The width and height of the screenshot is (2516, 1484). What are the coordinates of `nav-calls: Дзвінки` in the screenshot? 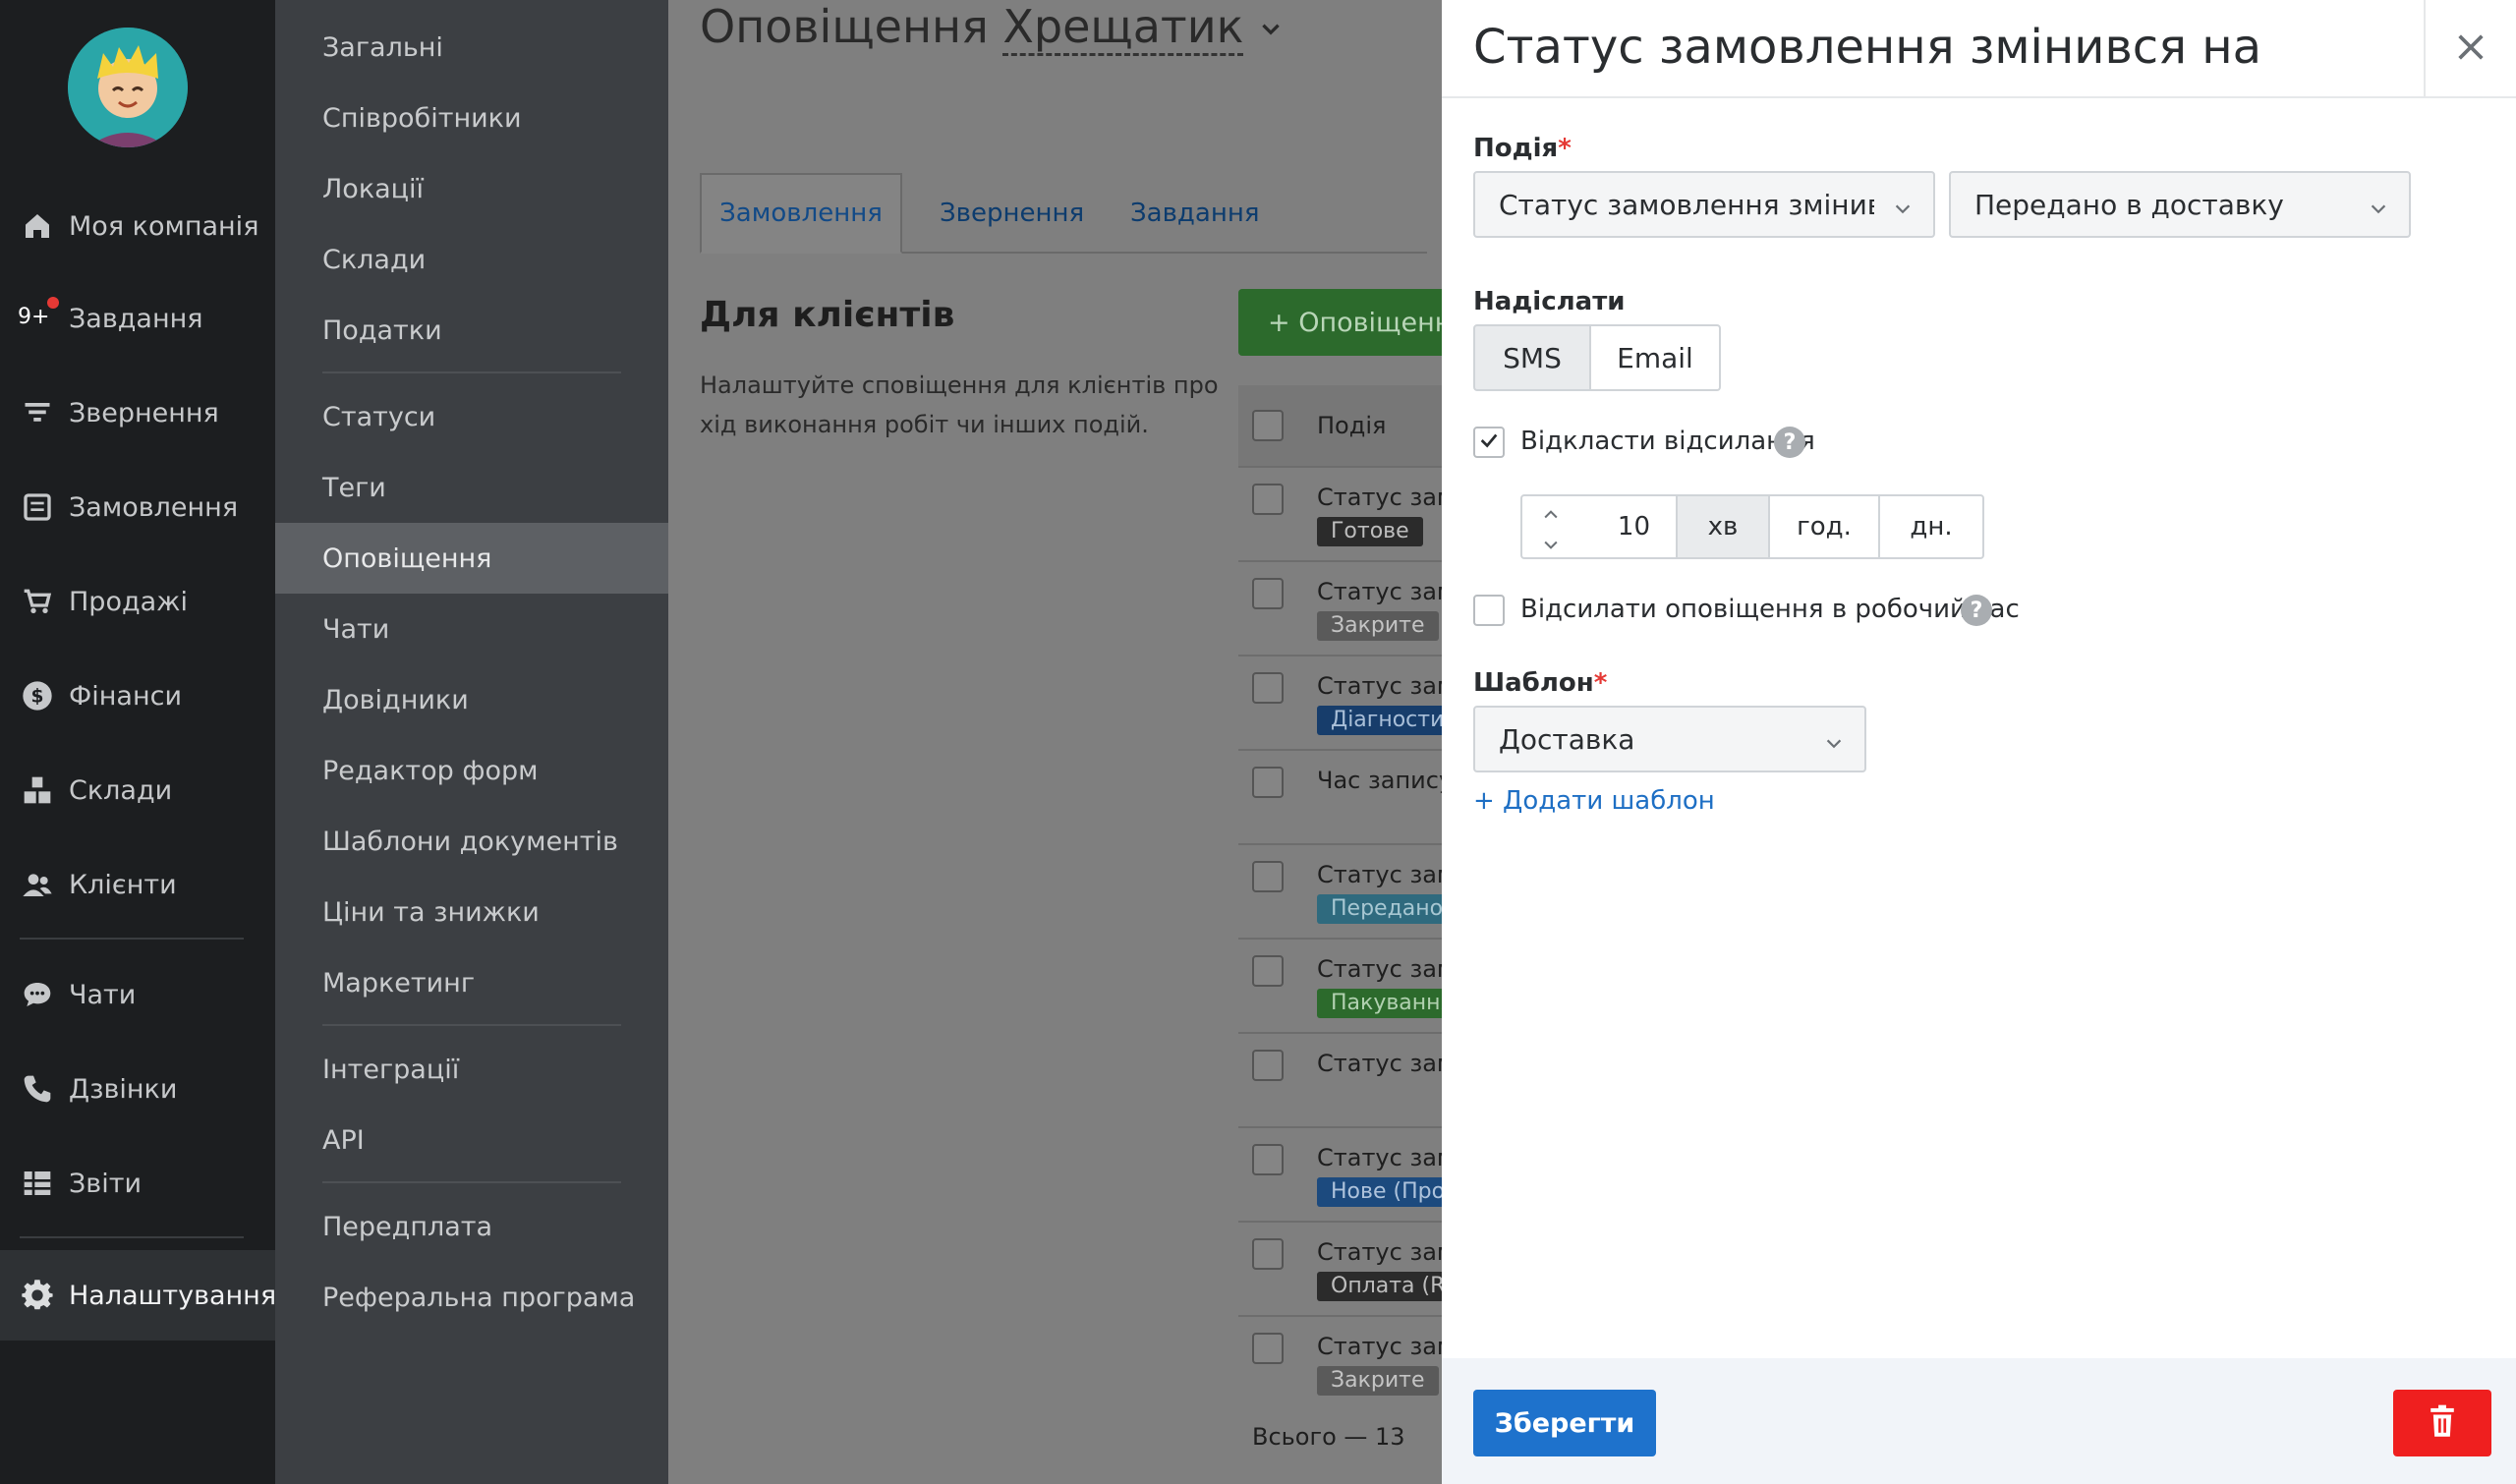 It's located at (137, 1089).